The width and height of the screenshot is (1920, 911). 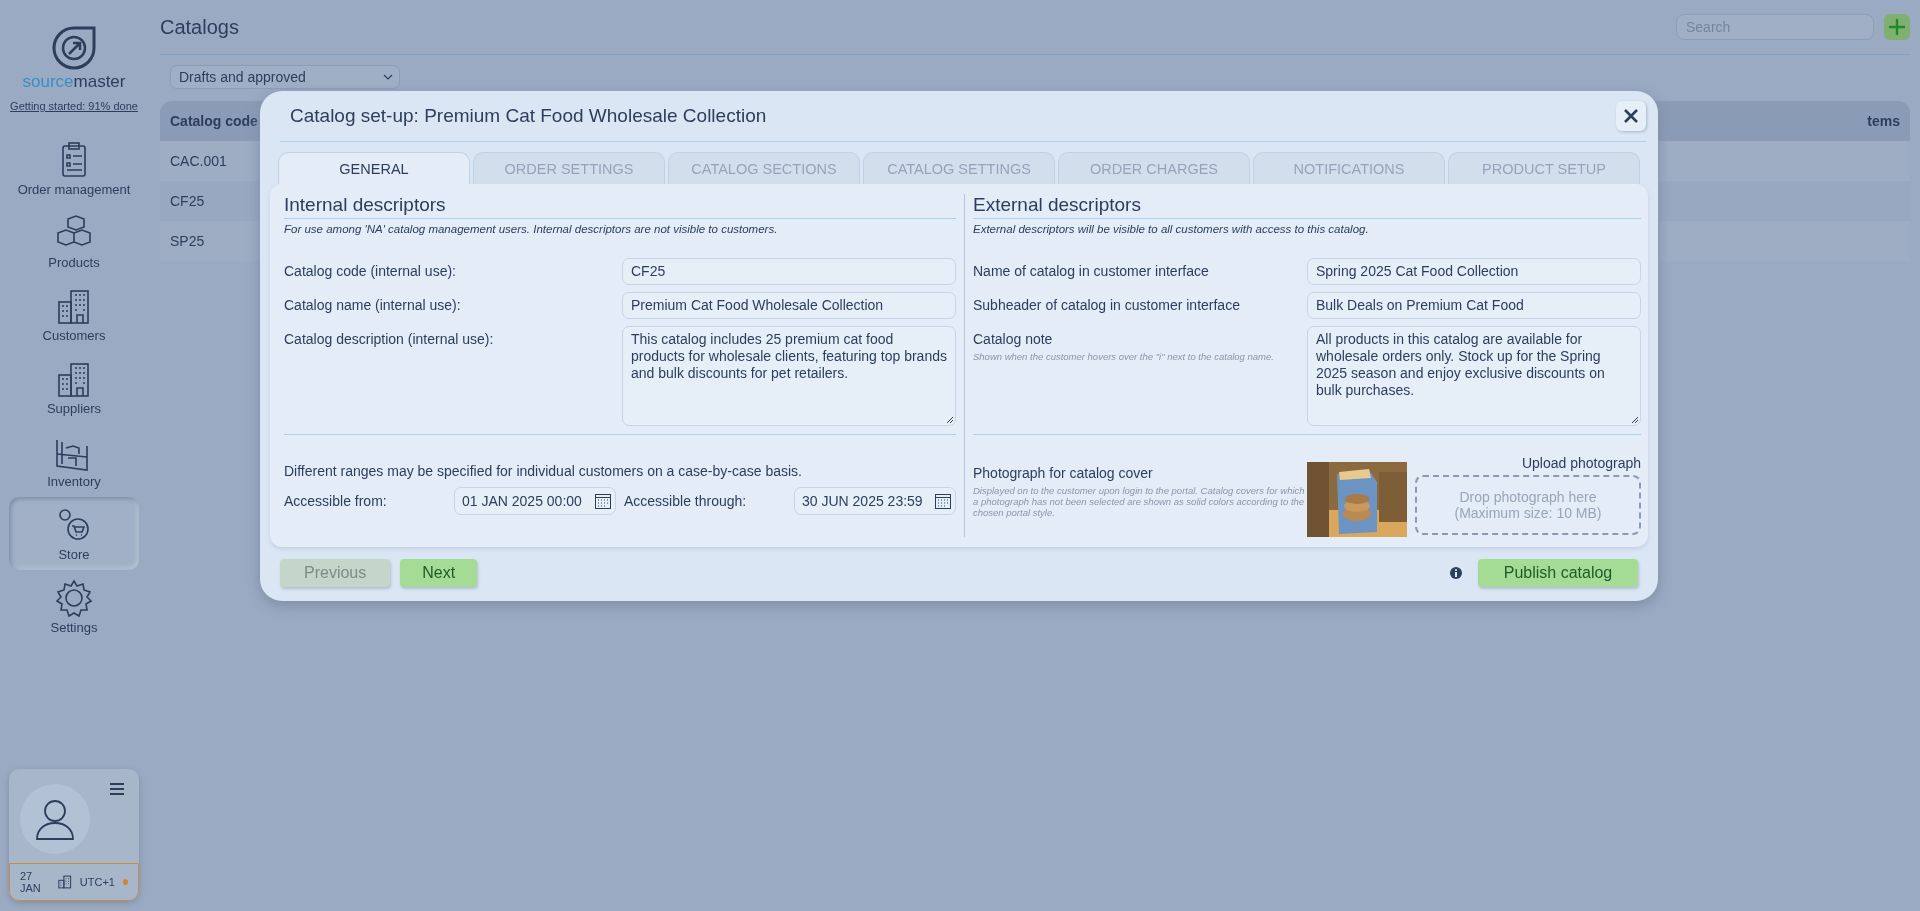 I want to click on column-header: Catalog code, so click(x=214, y=121).